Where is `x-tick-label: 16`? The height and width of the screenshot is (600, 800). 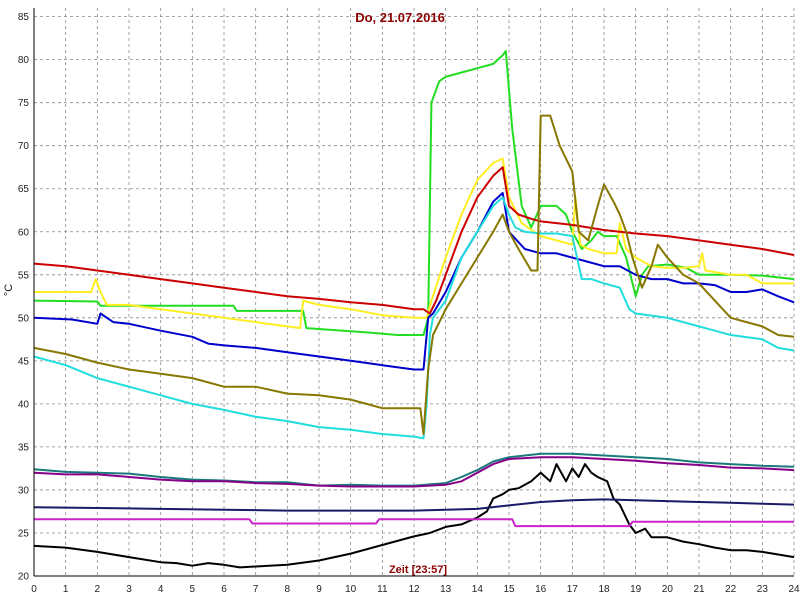
x-tick-label: 16 is located at coordinates (541, 589).